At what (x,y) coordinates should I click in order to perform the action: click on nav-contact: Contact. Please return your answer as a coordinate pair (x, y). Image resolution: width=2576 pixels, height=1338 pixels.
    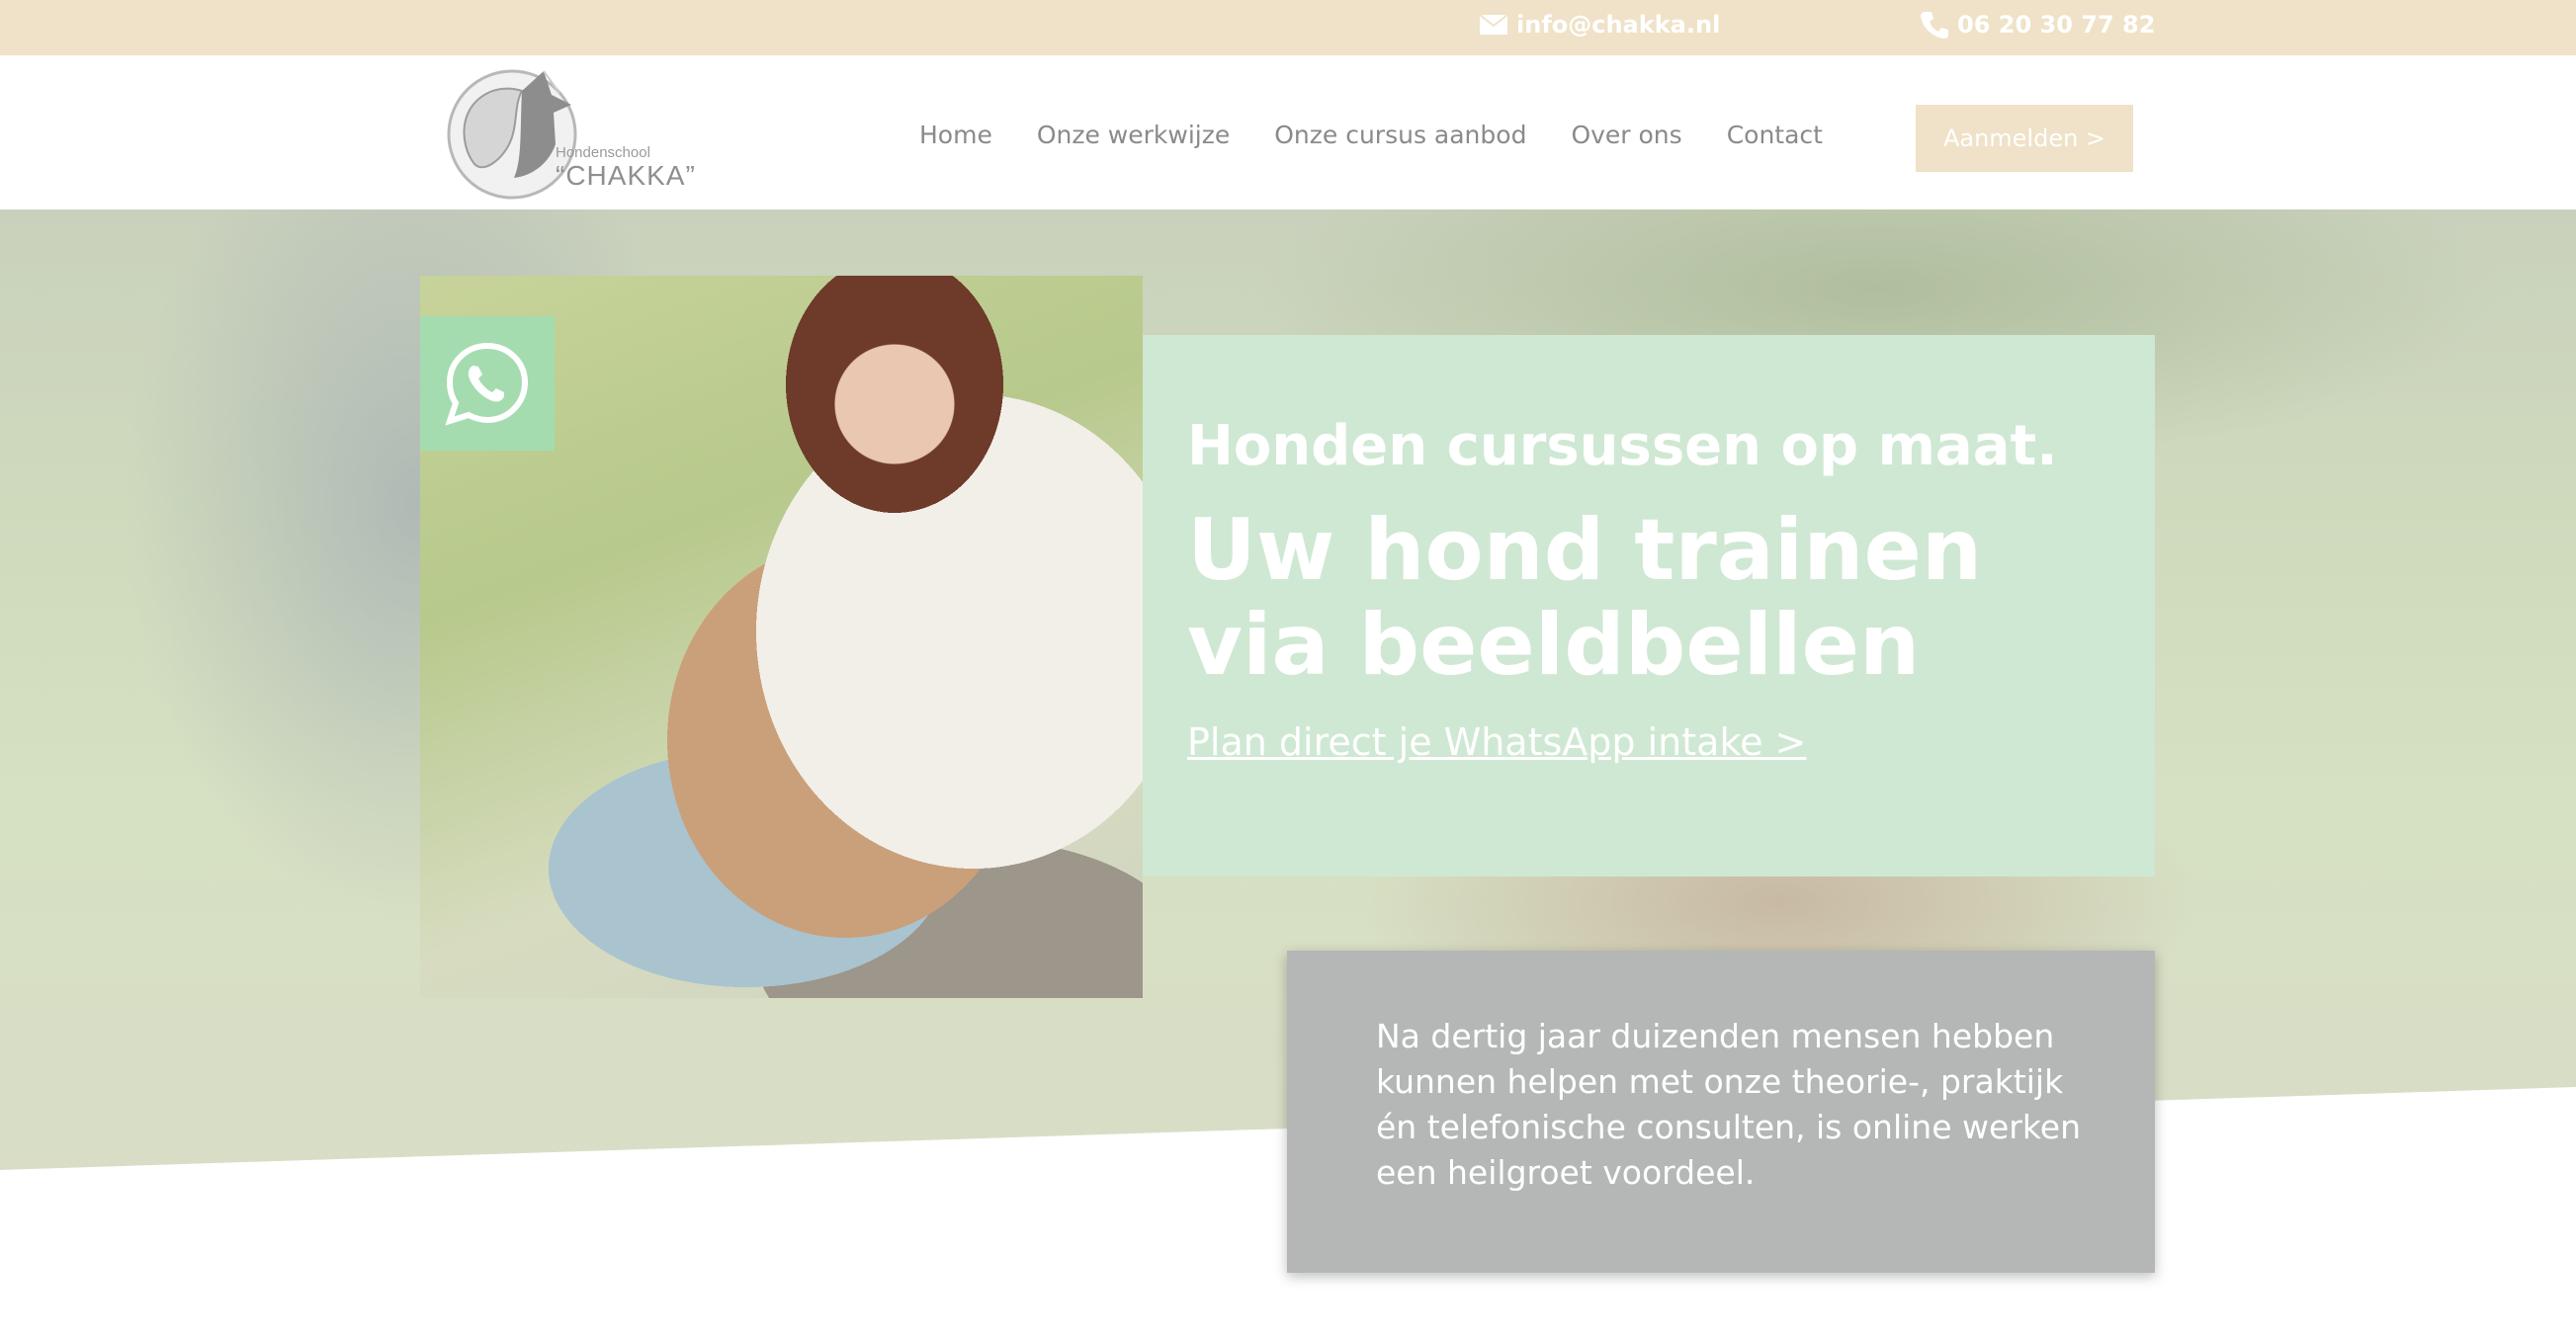
    Looking at the image, I should click on (1775, 135).